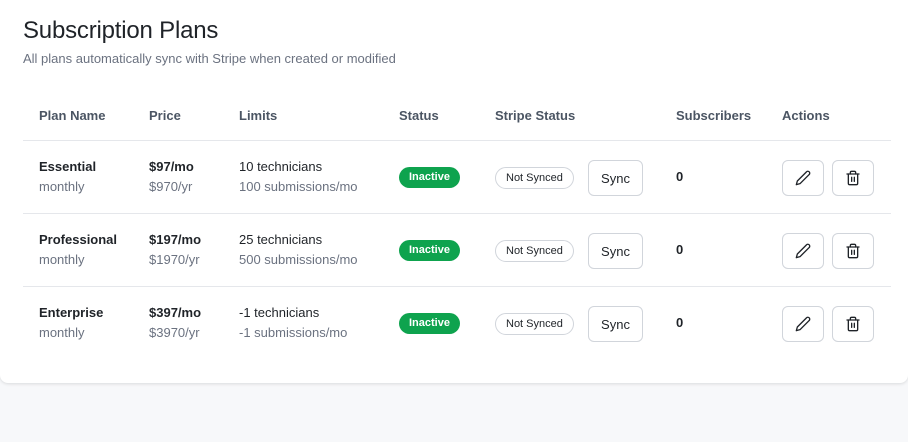  I want to click on column-header-actions: Actions, so click(806, 115).